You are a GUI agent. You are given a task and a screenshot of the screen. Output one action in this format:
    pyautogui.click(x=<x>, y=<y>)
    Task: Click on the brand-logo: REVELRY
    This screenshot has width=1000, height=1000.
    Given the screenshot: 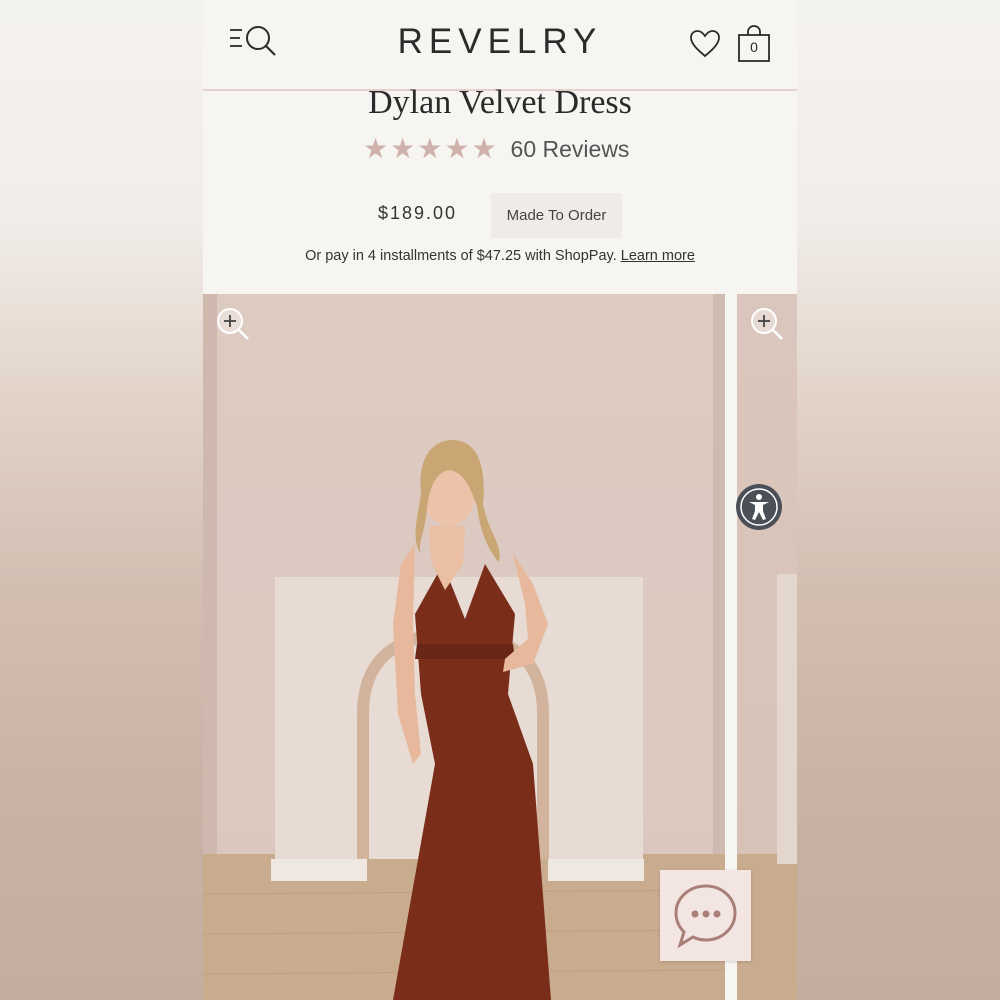 What is the action you would take?
    pyautogui.click(x=500, y=42)
    